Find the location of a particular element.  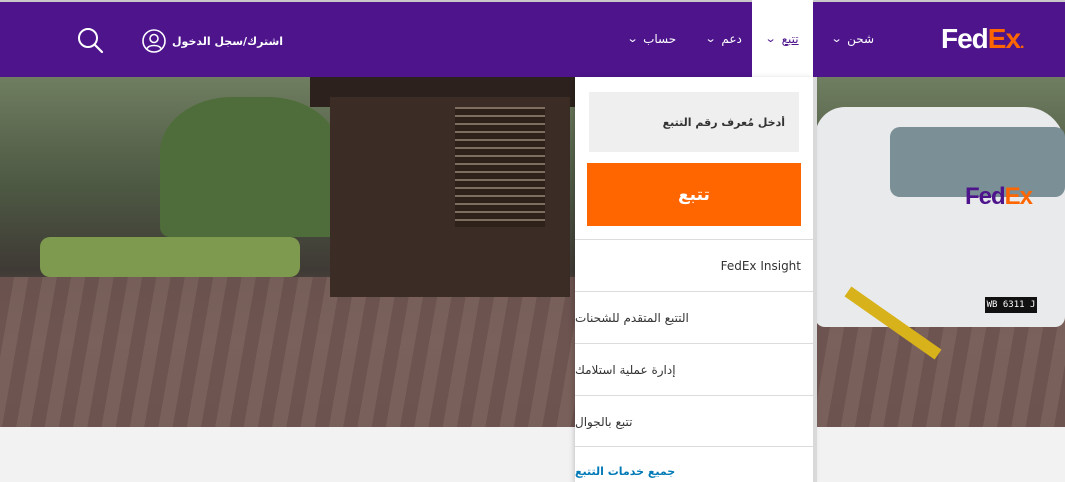

van-fedex-logo: FedEx is located at coordinates (999, 196).